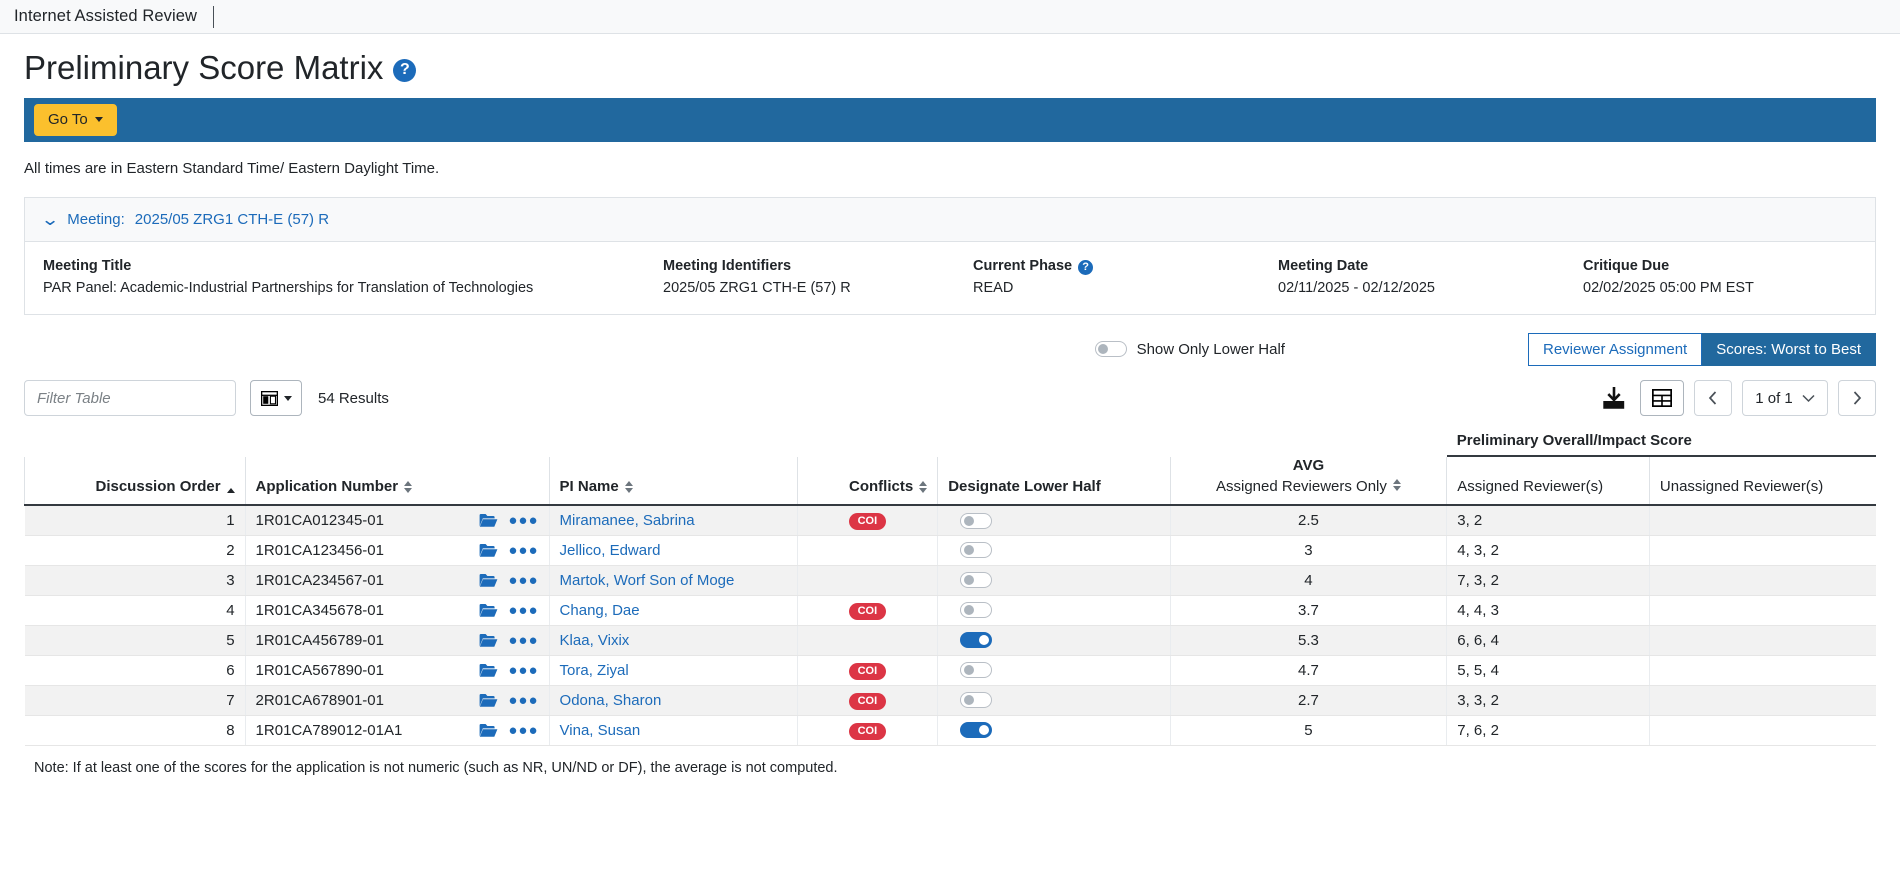 The image size is (1900, 883). Describe the element at coordinates (1396, 484) in the screenshot. I see `sort-icon` at that location.